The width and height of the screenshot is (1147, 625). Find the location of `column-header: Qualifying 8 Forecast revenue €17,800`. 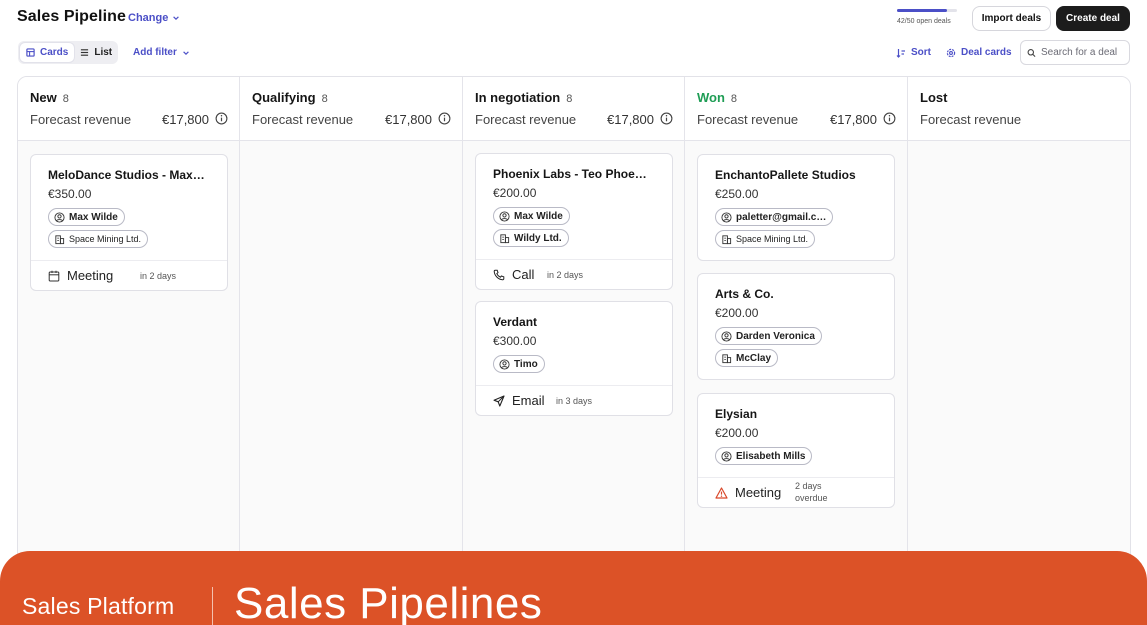

column-header: Qualifying 8 Forecast revenue €17,800 is located at coordinates (351, 109).